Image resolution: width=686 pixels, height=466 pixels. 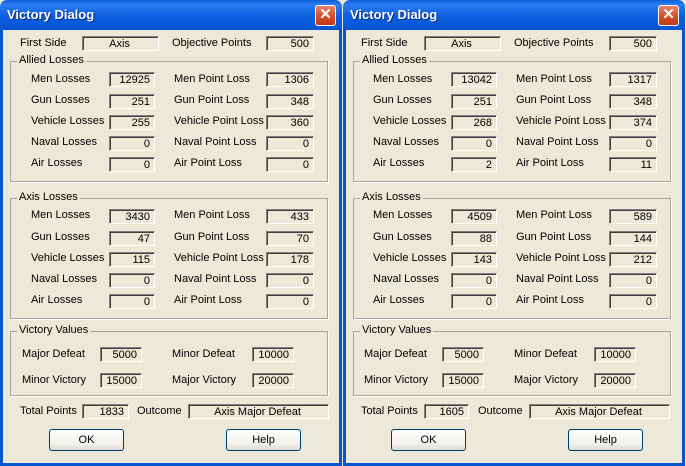 I want to click on axis-gun-losses: 47, so click(x=132, y=238).